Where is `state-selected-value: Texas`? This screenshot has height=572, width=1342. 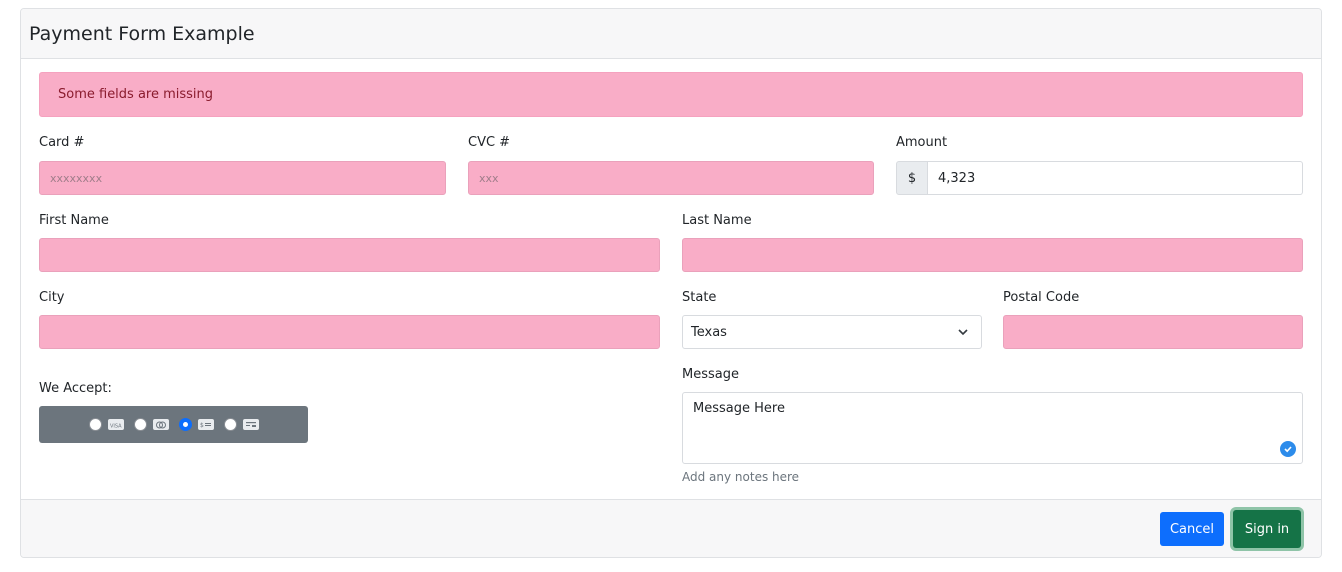 state-selected-value: Texas is located at coordinates (709, 332).